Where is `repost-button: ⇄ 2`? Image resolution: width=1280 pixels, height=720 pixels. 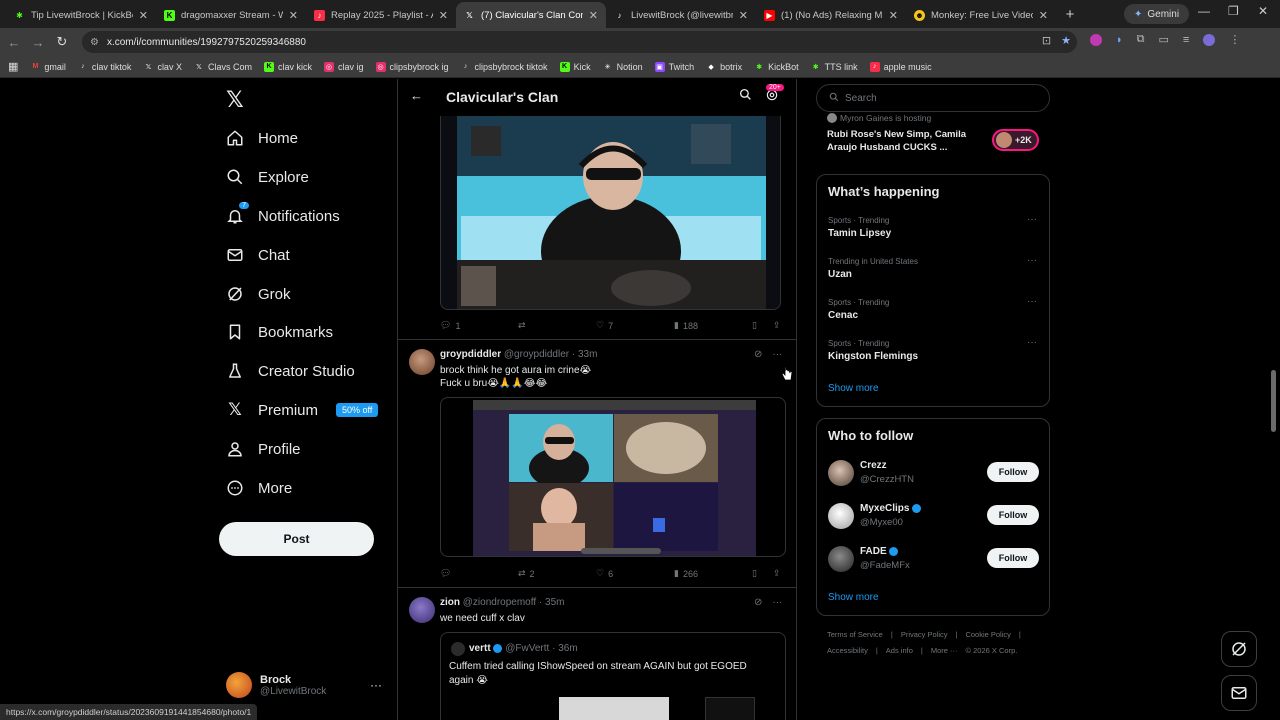
repost-button: ⇄ 2 is located at coordinates (526, 573).